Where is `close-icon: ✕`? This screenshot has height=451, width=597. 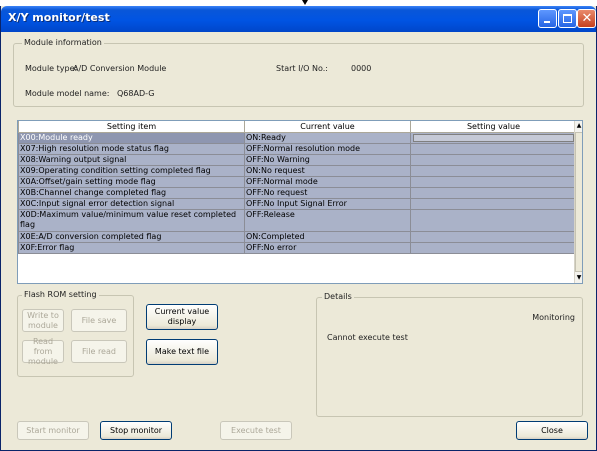 close-icon: ✕ is located at coordinates (587, 18).